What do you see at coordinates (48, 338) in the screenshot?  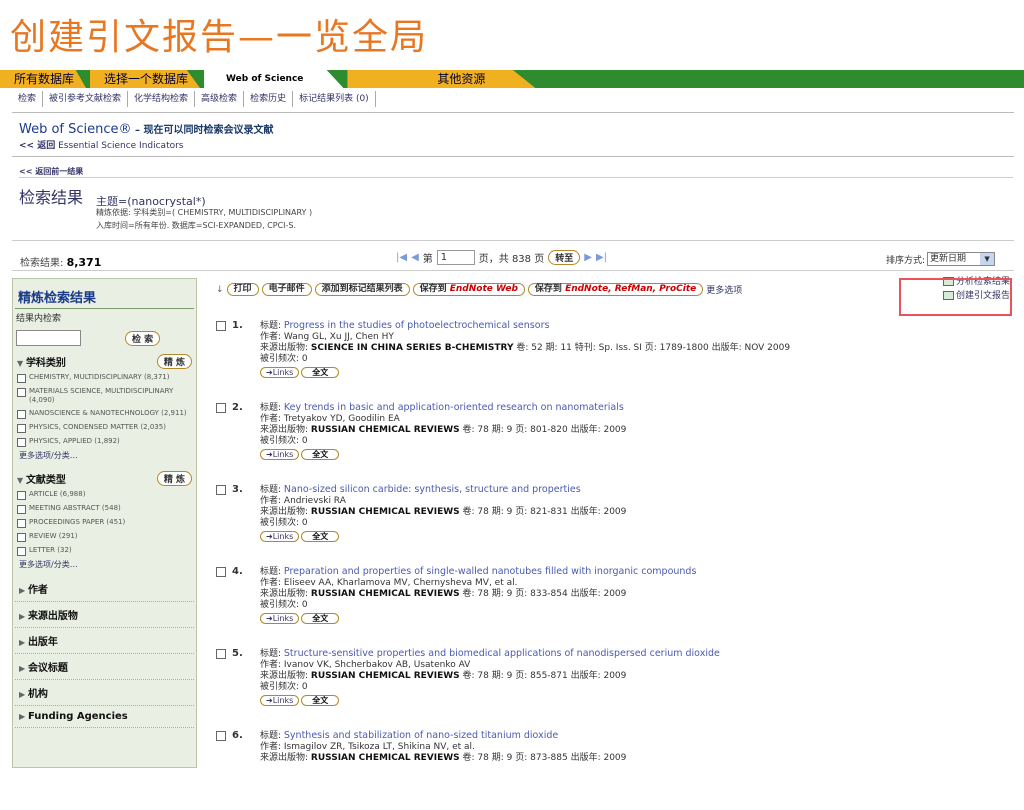 I see `within-search-input` at bounding box center [48, 338].